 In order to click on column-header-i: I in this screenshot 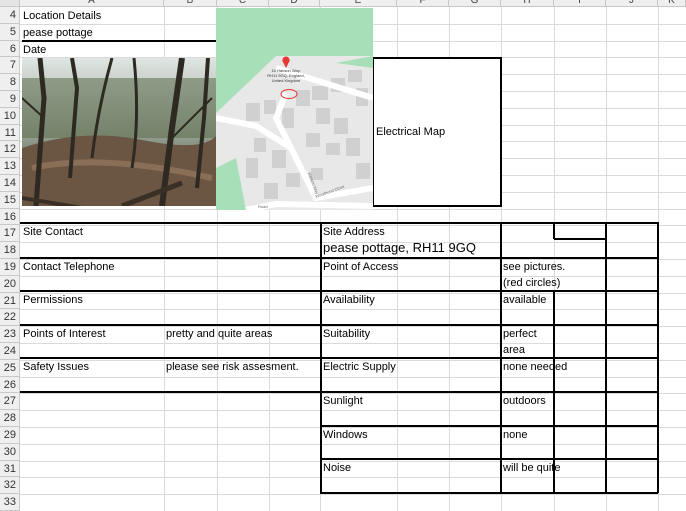, I will do `click(580, 3)`.